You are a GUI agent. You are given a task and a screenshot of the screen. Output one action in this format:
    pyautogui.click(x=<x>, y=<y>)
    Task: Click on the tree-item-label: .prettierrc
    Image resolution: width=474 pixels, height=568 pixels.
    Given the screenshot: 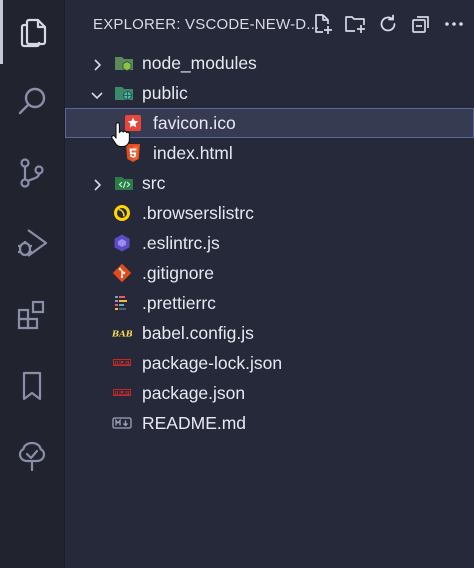 What is the action you would take?
    pyautogui.click(x=179, y=302)
    